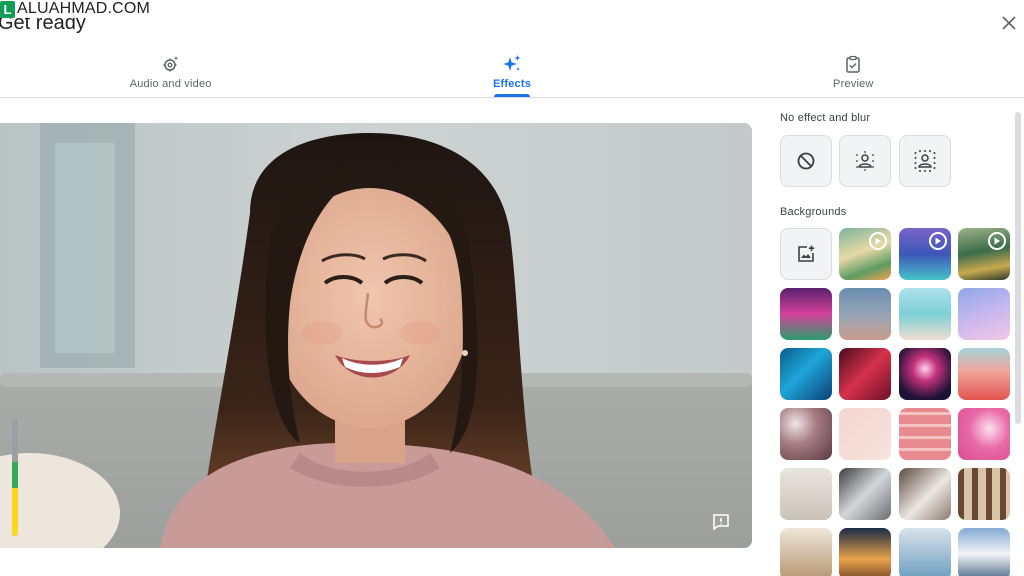 The height and width of the screenshot is (576, 1024). I want to click on tab-preview: Preview, so click(853, 72).